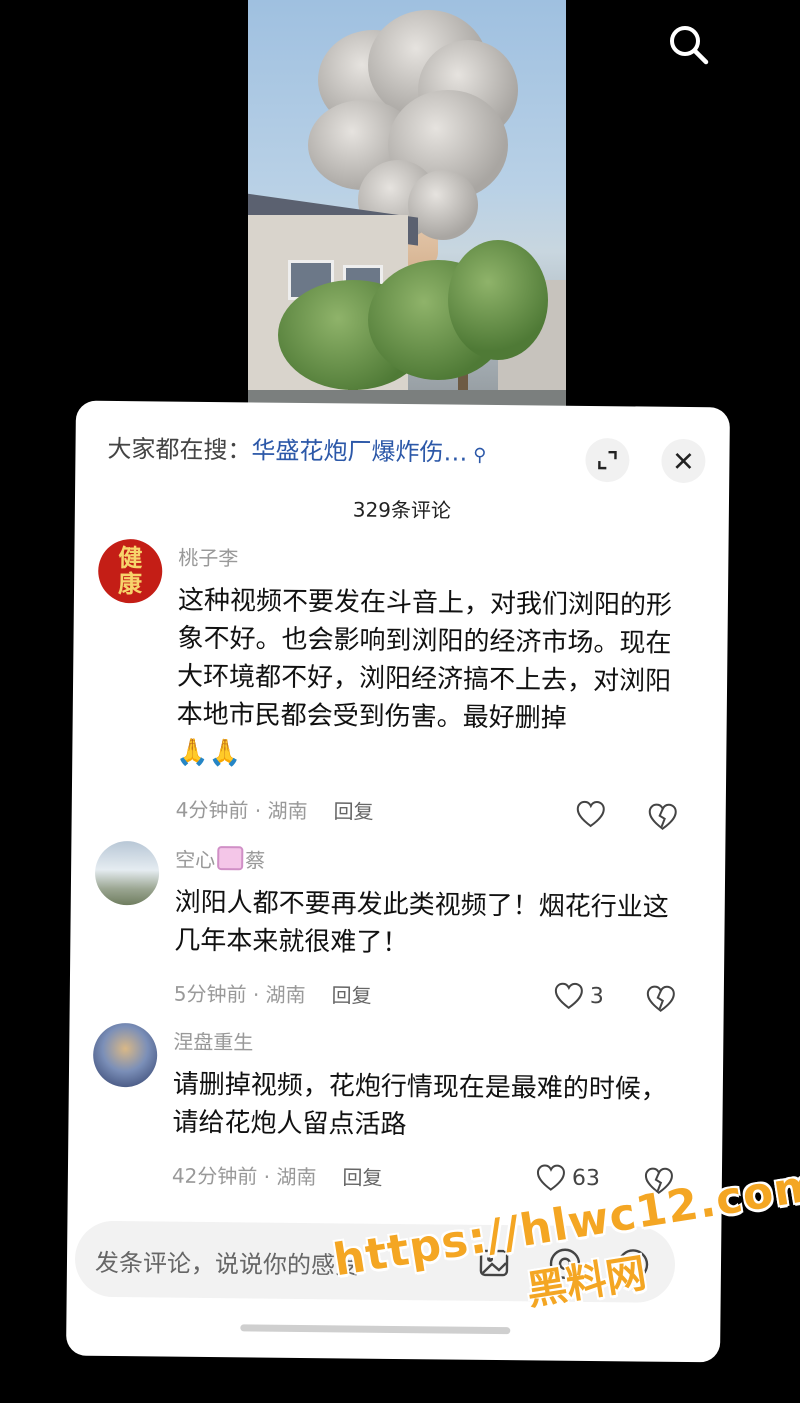 This screenshot has height=1403, width=800. Describe the element at coordinates (230, 858) in the screenshot. I see `heart-emoji-icon` at that location.